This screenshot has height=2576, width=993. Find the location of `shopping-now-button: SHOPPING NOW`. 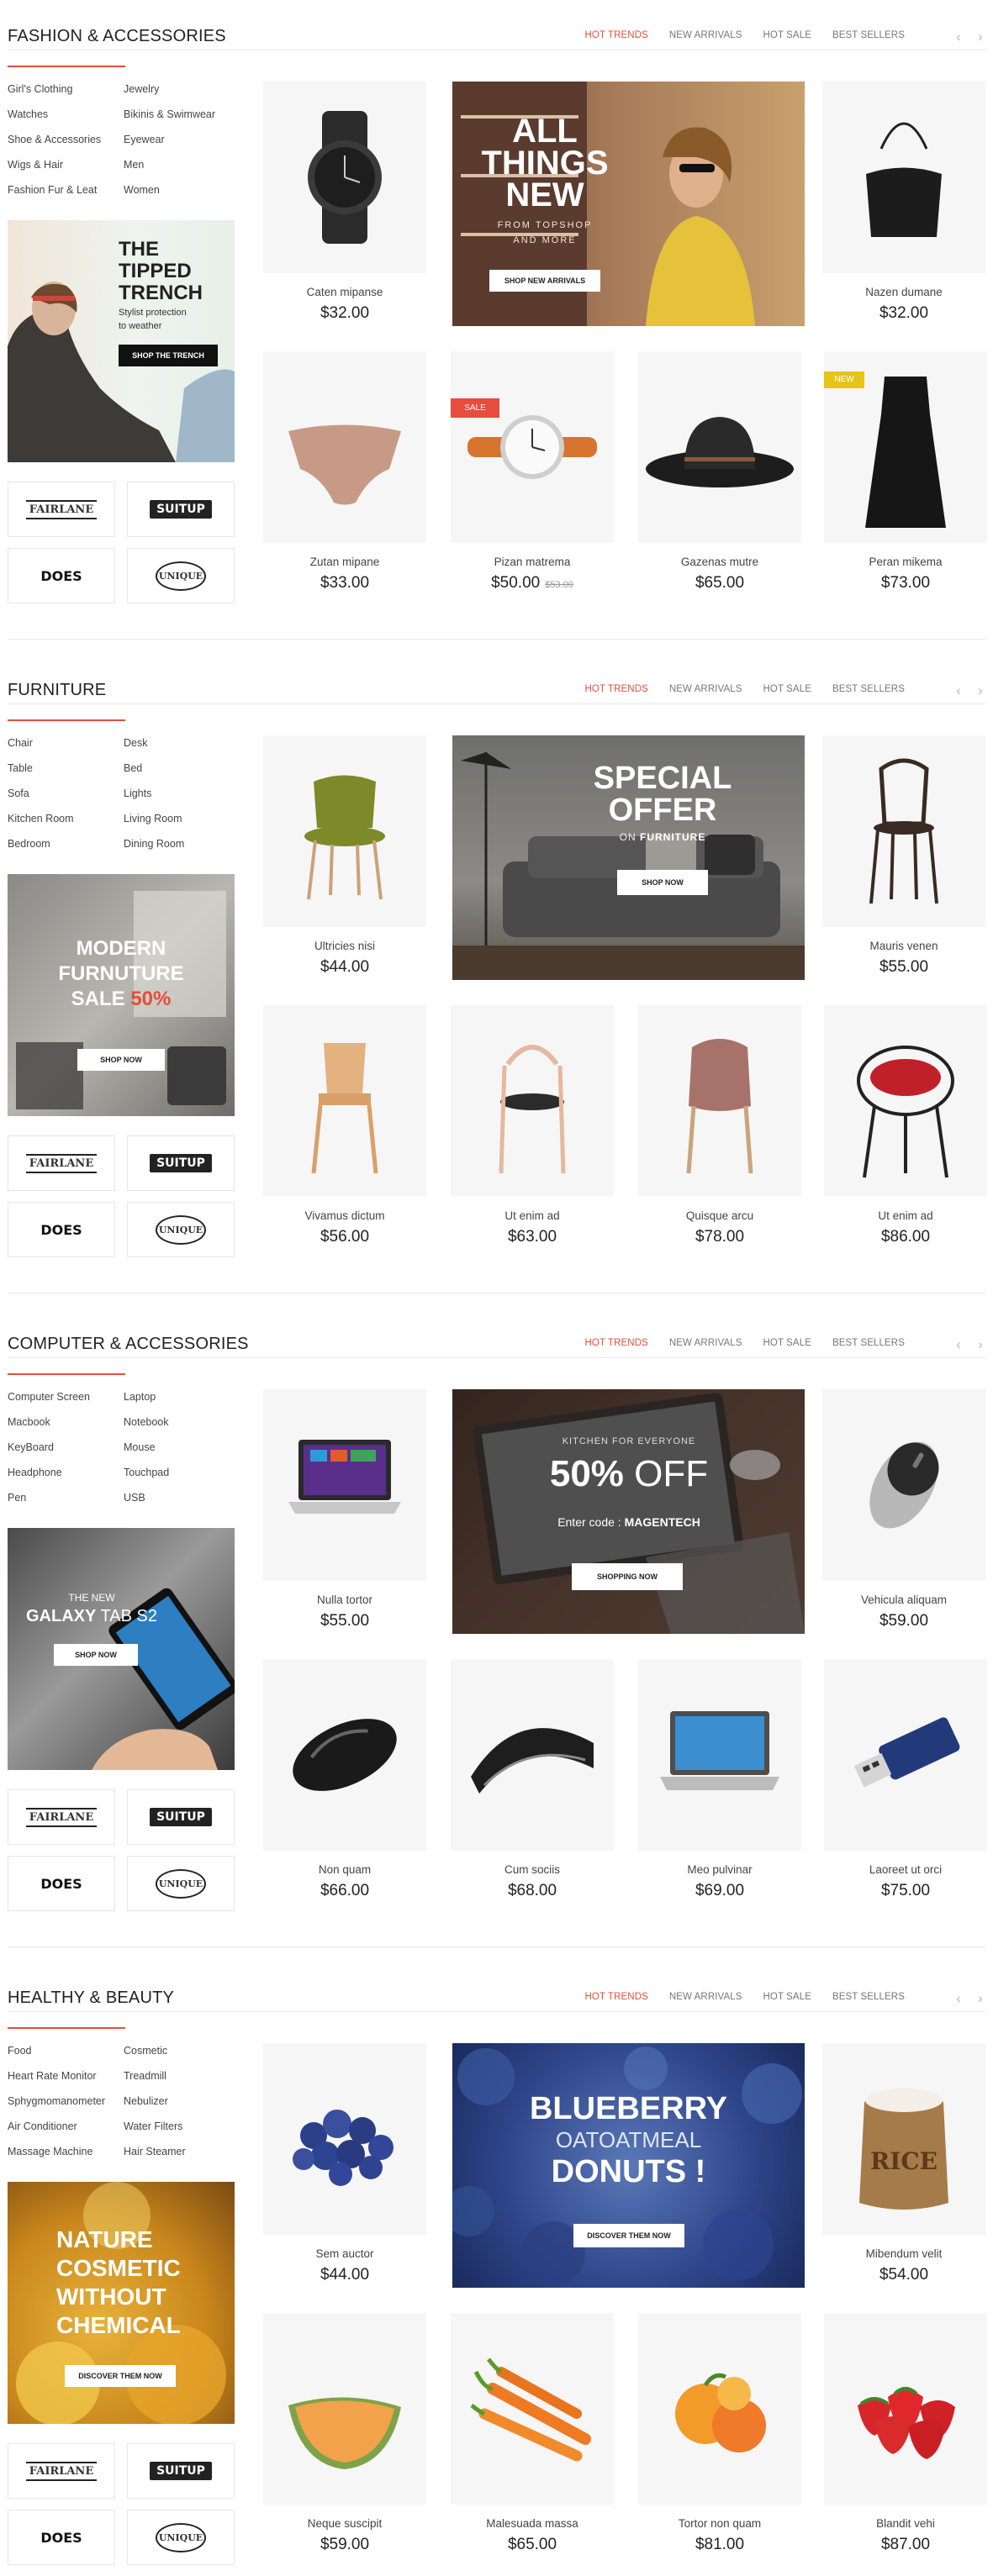

shopping-now-button: SHOPPING NOW is located at coordinates (627, 1576).